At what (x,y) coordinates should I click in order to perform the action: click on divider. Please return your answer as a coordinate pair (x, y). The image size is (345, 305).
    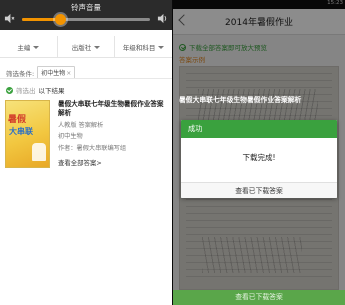
    Looking at the image, I should click on (86, 78).